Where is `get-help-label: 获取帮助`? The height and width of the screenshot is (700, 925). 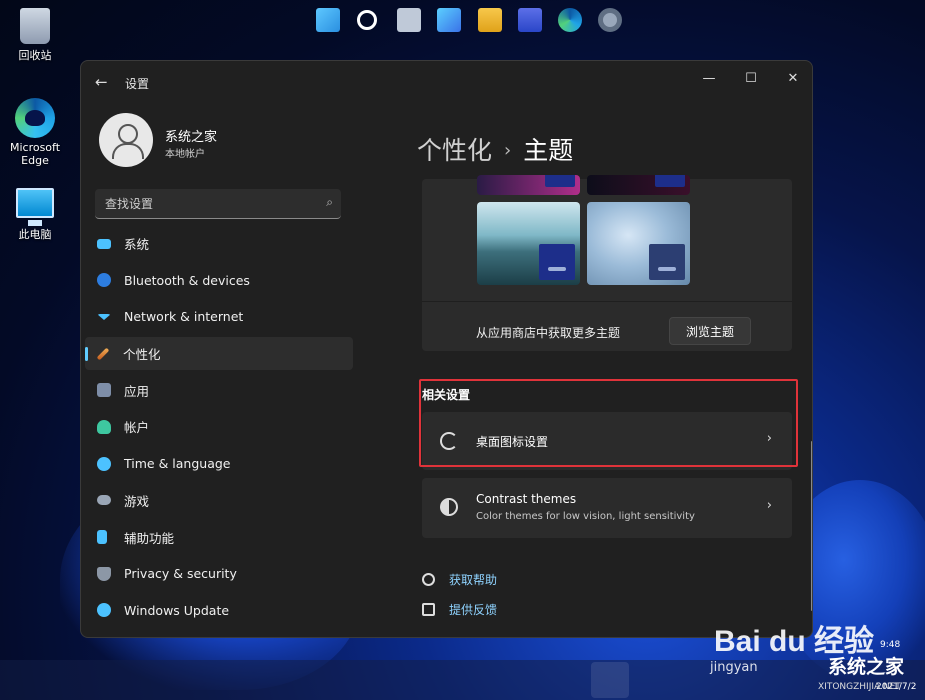 get-help-label: 获取帮助 is located at coordinates (473, 580).